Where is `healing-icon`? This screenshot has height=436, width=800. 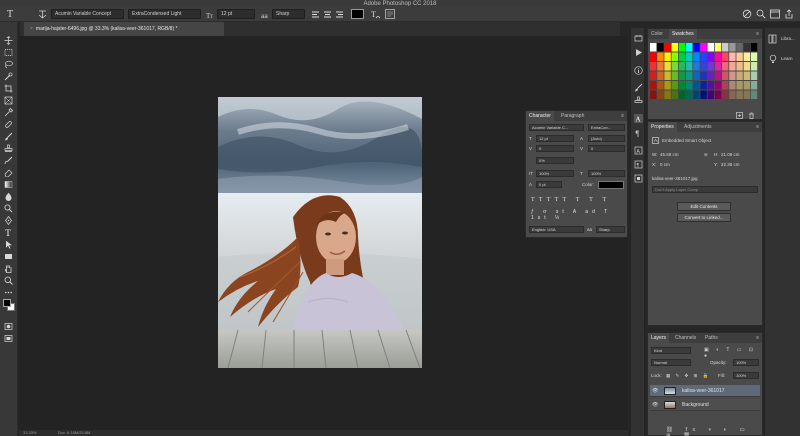 healing-icon is located at coordinates (8, 124).